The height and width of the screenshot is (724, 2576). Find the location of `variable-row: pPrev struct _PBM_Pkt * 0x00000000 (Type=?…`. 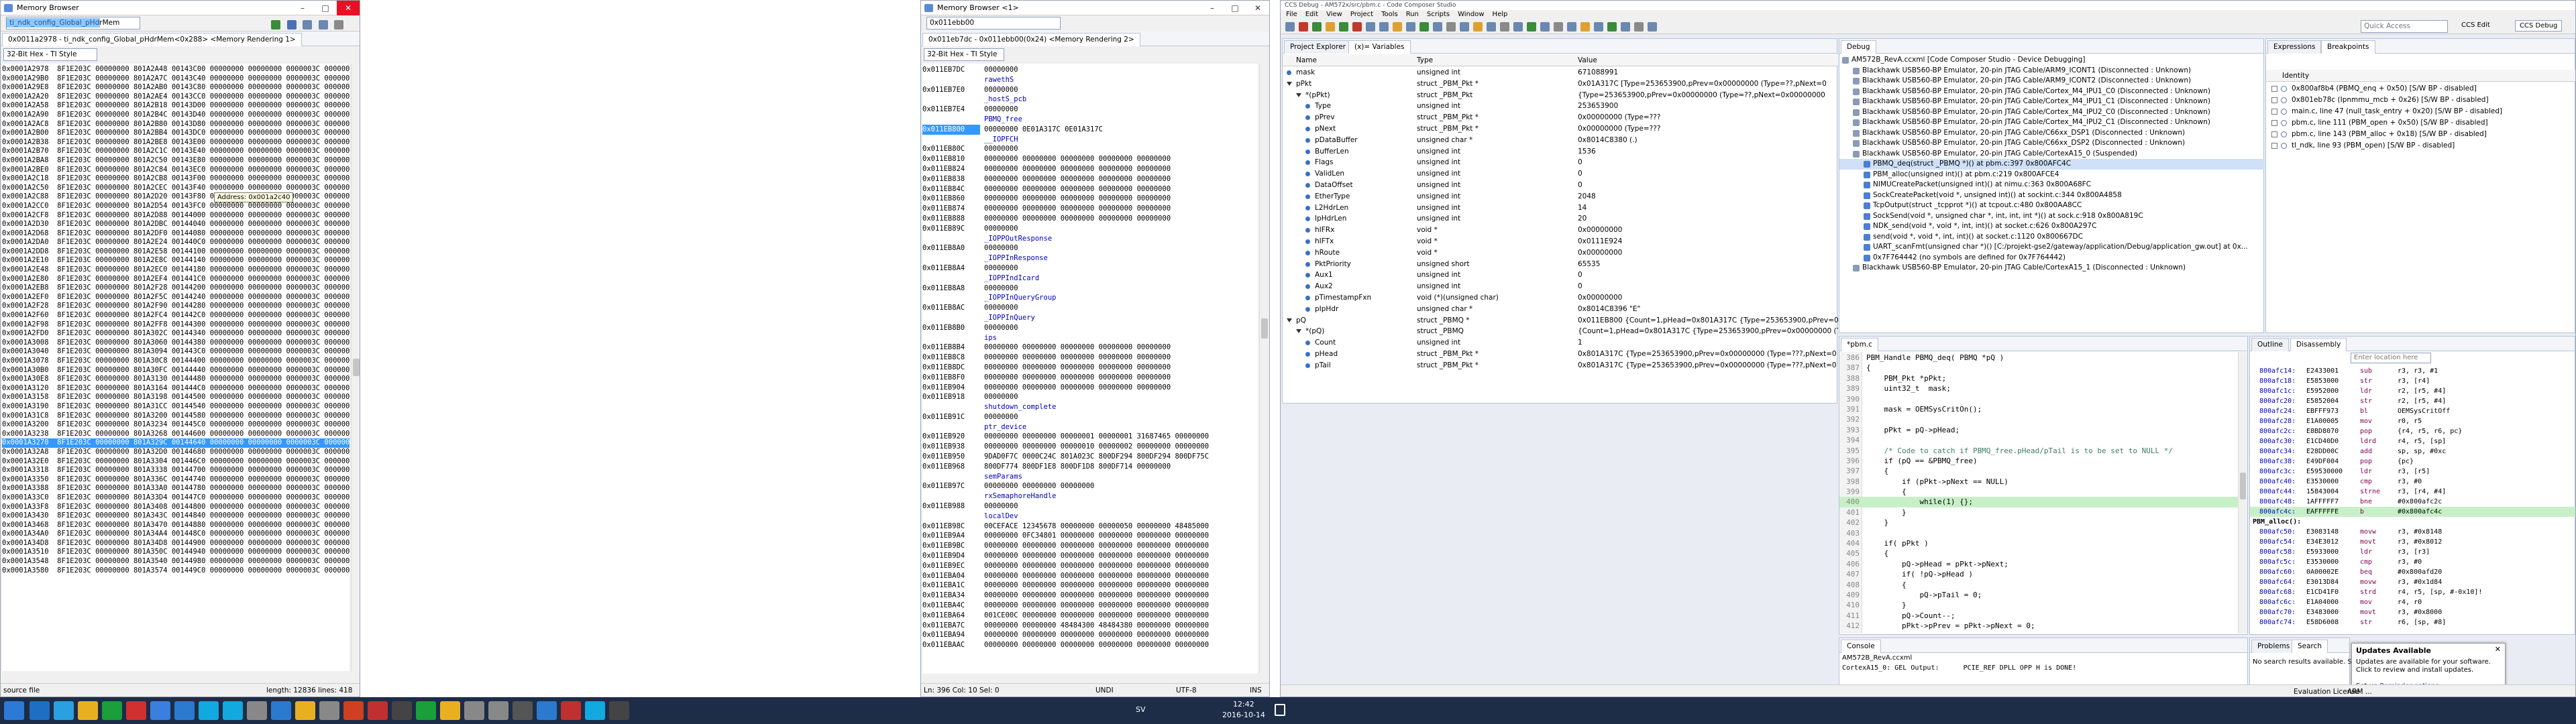

variable-row: pPrev struct _PBM_Pkt * 0x00000000 (Type=?… is located at coordinates (1560, 118).